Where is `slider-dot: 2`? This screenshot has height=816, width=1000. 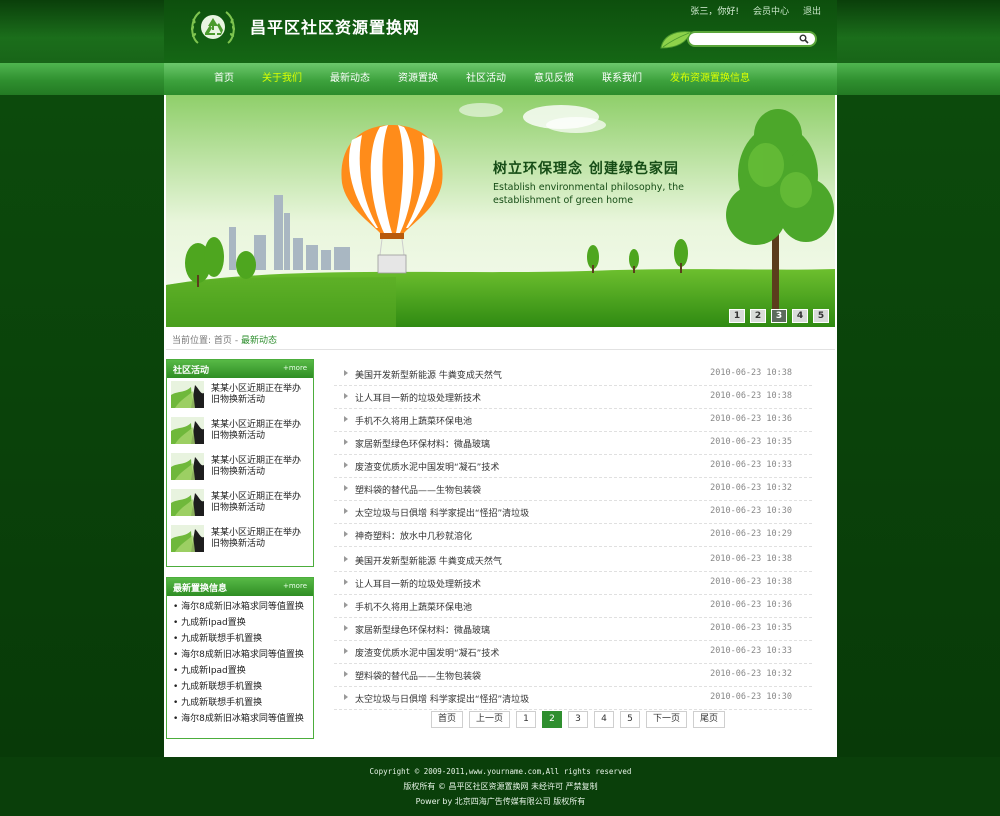
slider-dot: 2 is located at coordinates (758, 316).